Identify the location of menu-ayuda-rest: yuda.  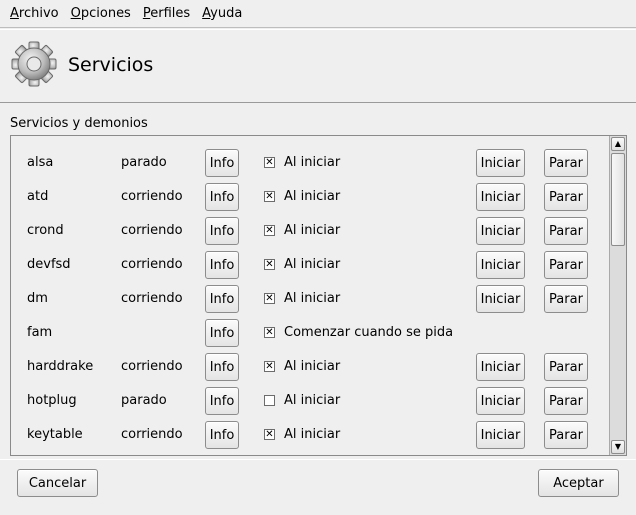
(226, 13).